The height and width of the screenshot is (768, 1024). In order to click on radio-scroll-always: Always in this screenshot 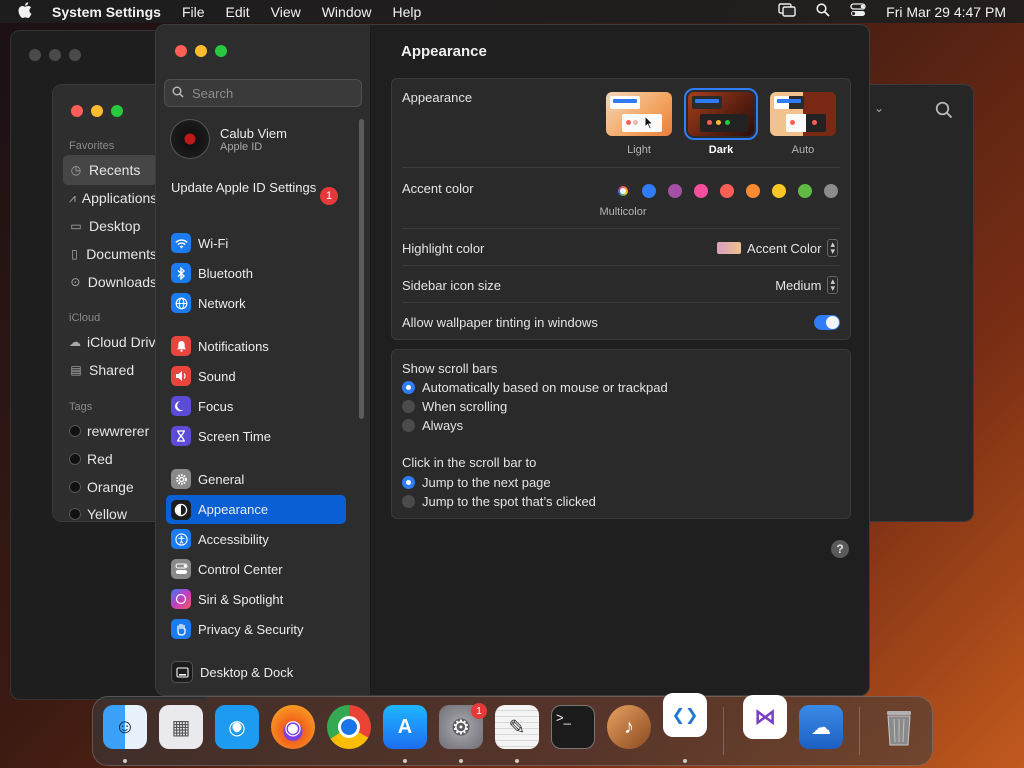, I will do `click(432, 425)`.